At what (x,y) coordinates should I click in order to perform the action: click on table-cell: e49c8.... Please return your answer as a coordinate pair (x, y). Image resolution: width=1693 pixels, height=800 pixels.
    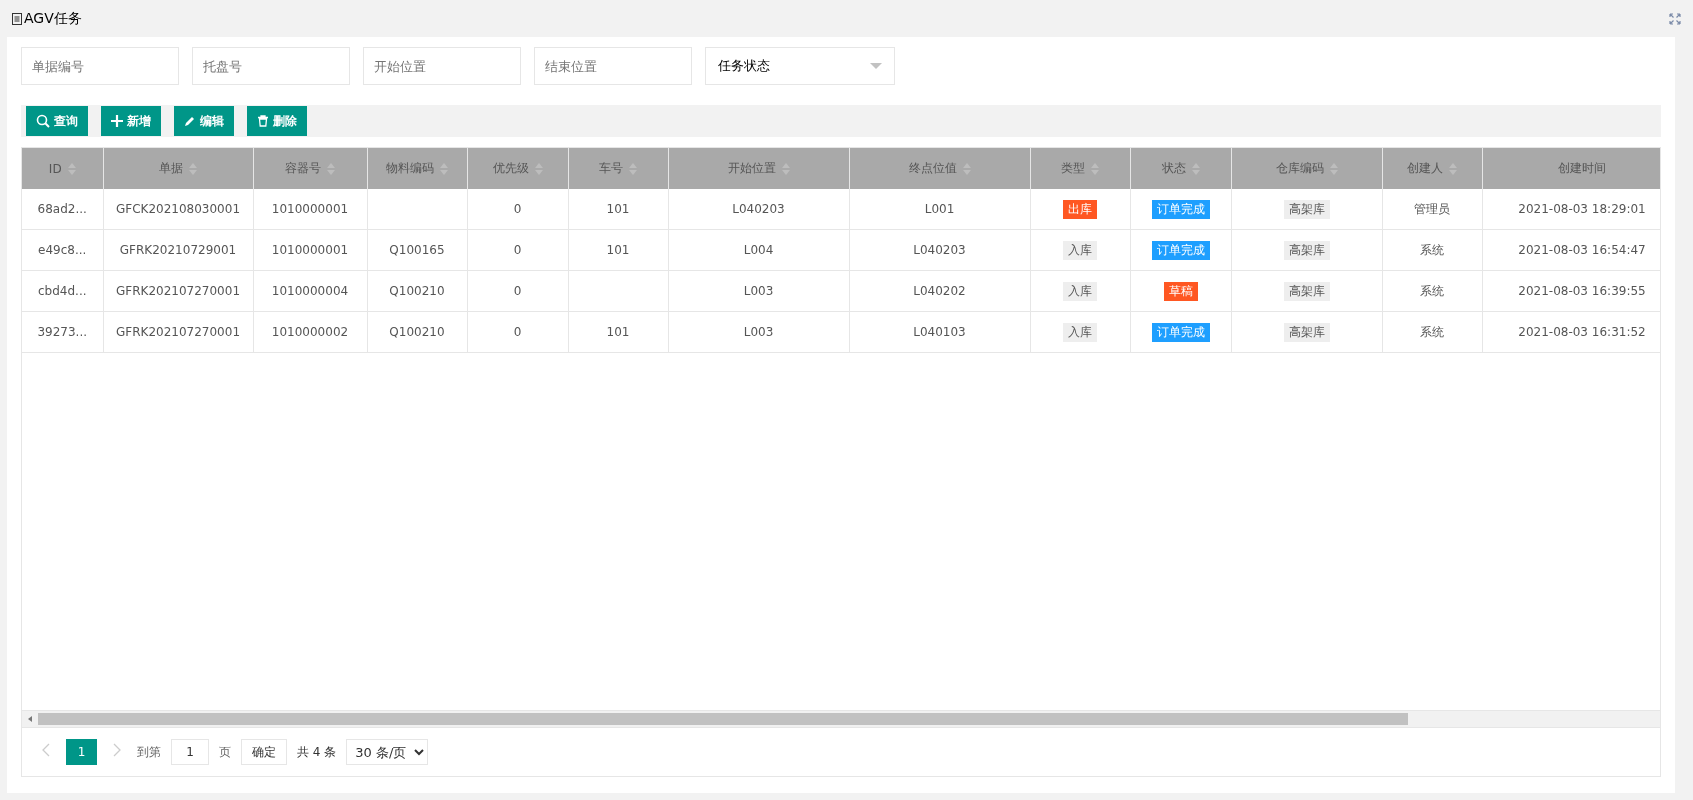
    Looking at the image, I should click on (62, 250).